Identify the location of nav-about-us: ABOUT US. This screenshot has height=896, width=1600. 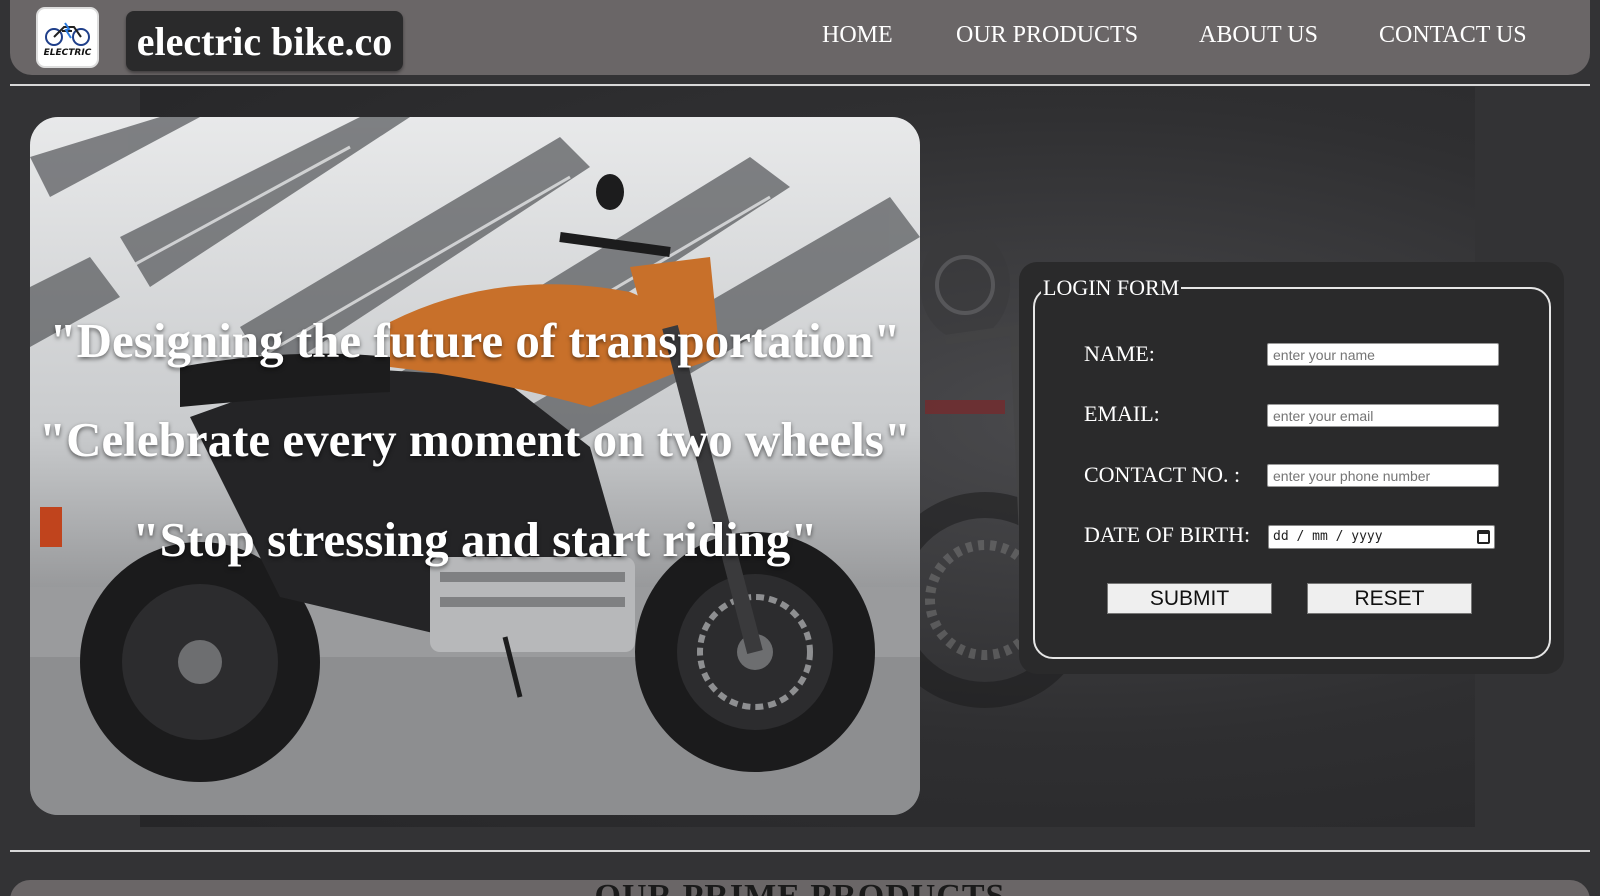
(1258, 35).